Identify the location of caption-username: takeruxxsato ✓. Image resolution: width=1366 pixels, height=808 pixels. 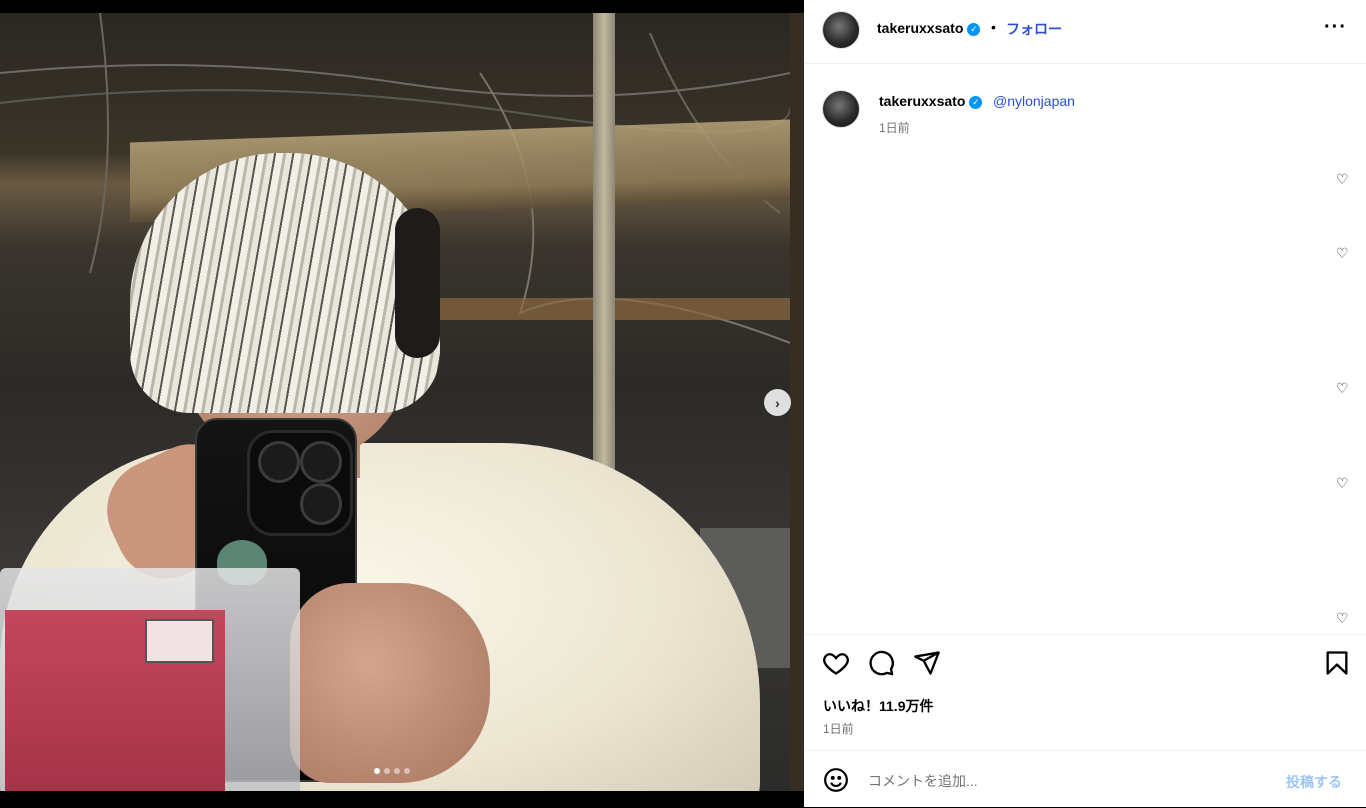
(931, 101).